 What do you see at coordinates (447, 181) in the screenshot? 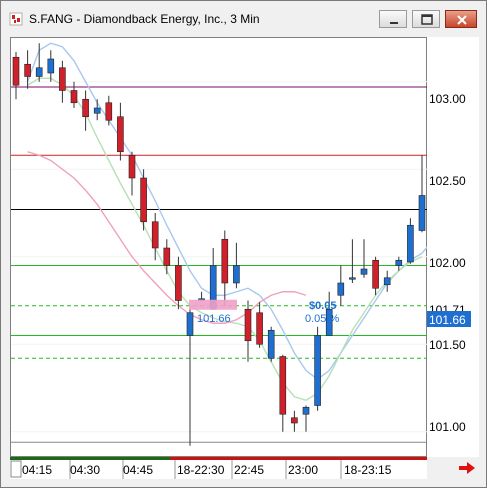
I see `price-tick-102-5: 102.50` at bounding box center [447, 181].